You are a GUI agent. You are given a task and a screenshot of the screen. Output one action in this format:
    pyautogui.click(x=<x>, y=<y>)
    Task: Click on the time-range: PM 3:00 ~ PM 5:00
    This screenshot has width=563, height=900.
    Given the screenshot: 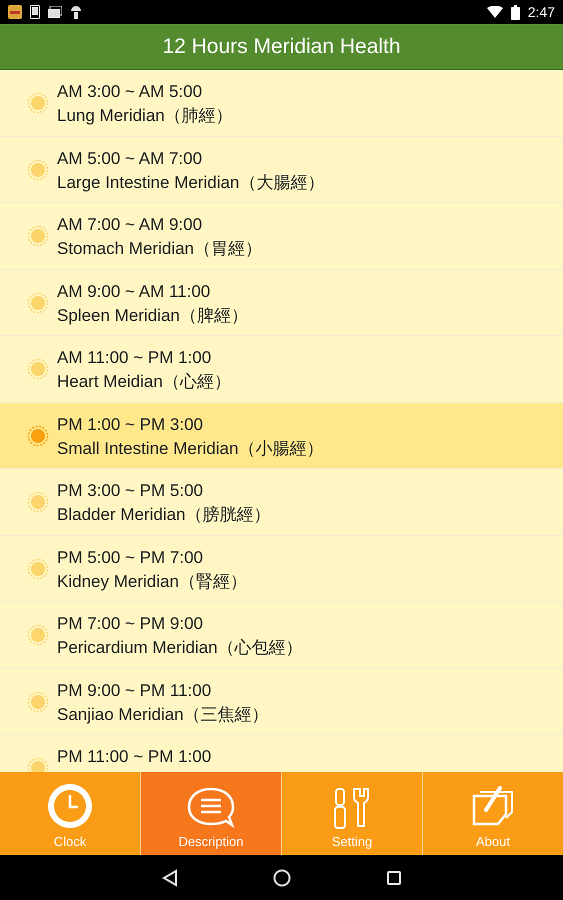 What is the action you would take?
    pyautogui.click(x=130, y=491)
    